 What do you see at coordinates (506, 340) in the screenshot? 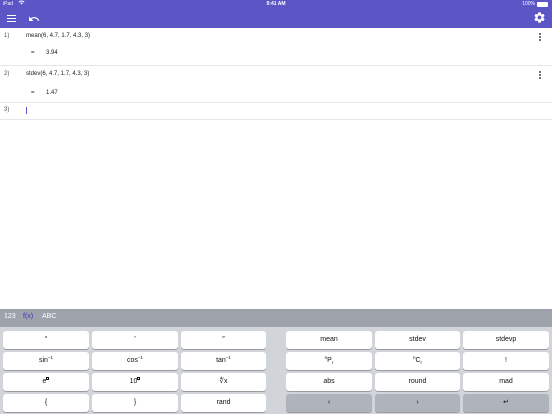
I see `key-stdevp: stdevp` at bounding box center [506, 340].